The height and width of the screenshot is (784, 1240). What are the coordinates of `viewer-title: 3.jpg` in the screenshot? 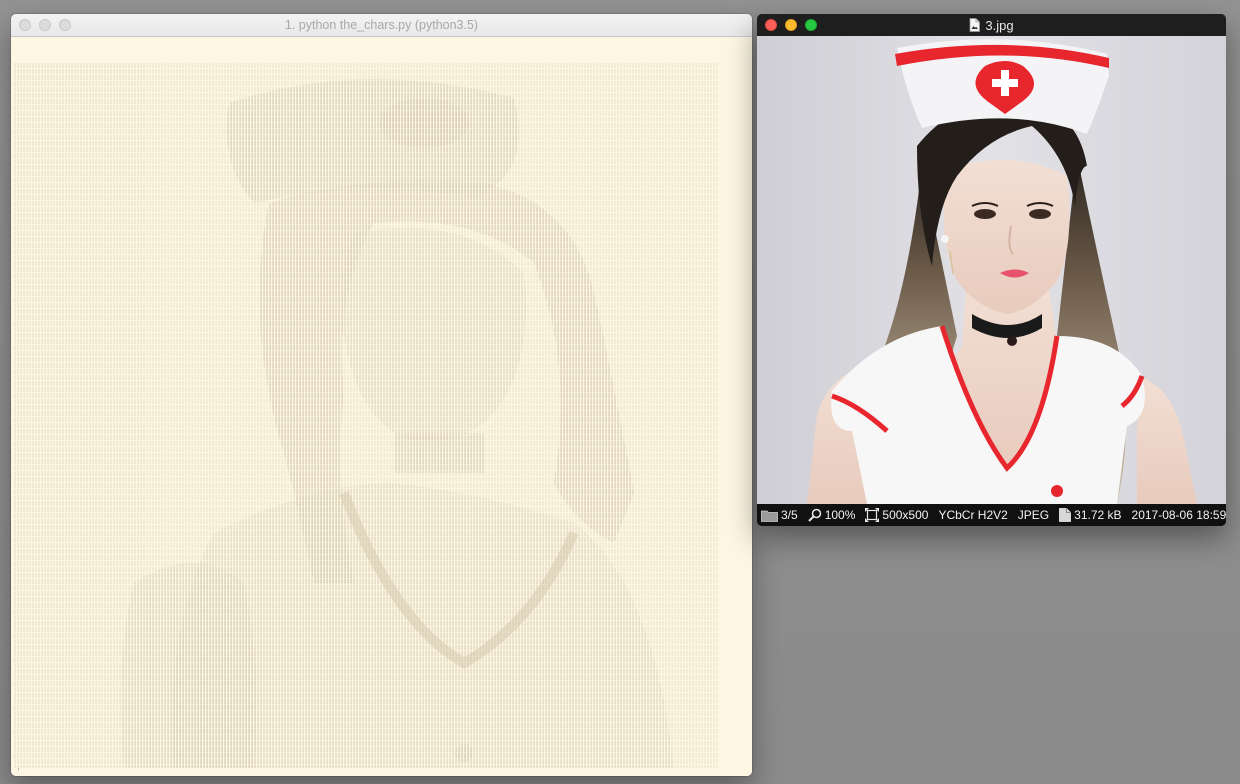 It's located at (999, 25).